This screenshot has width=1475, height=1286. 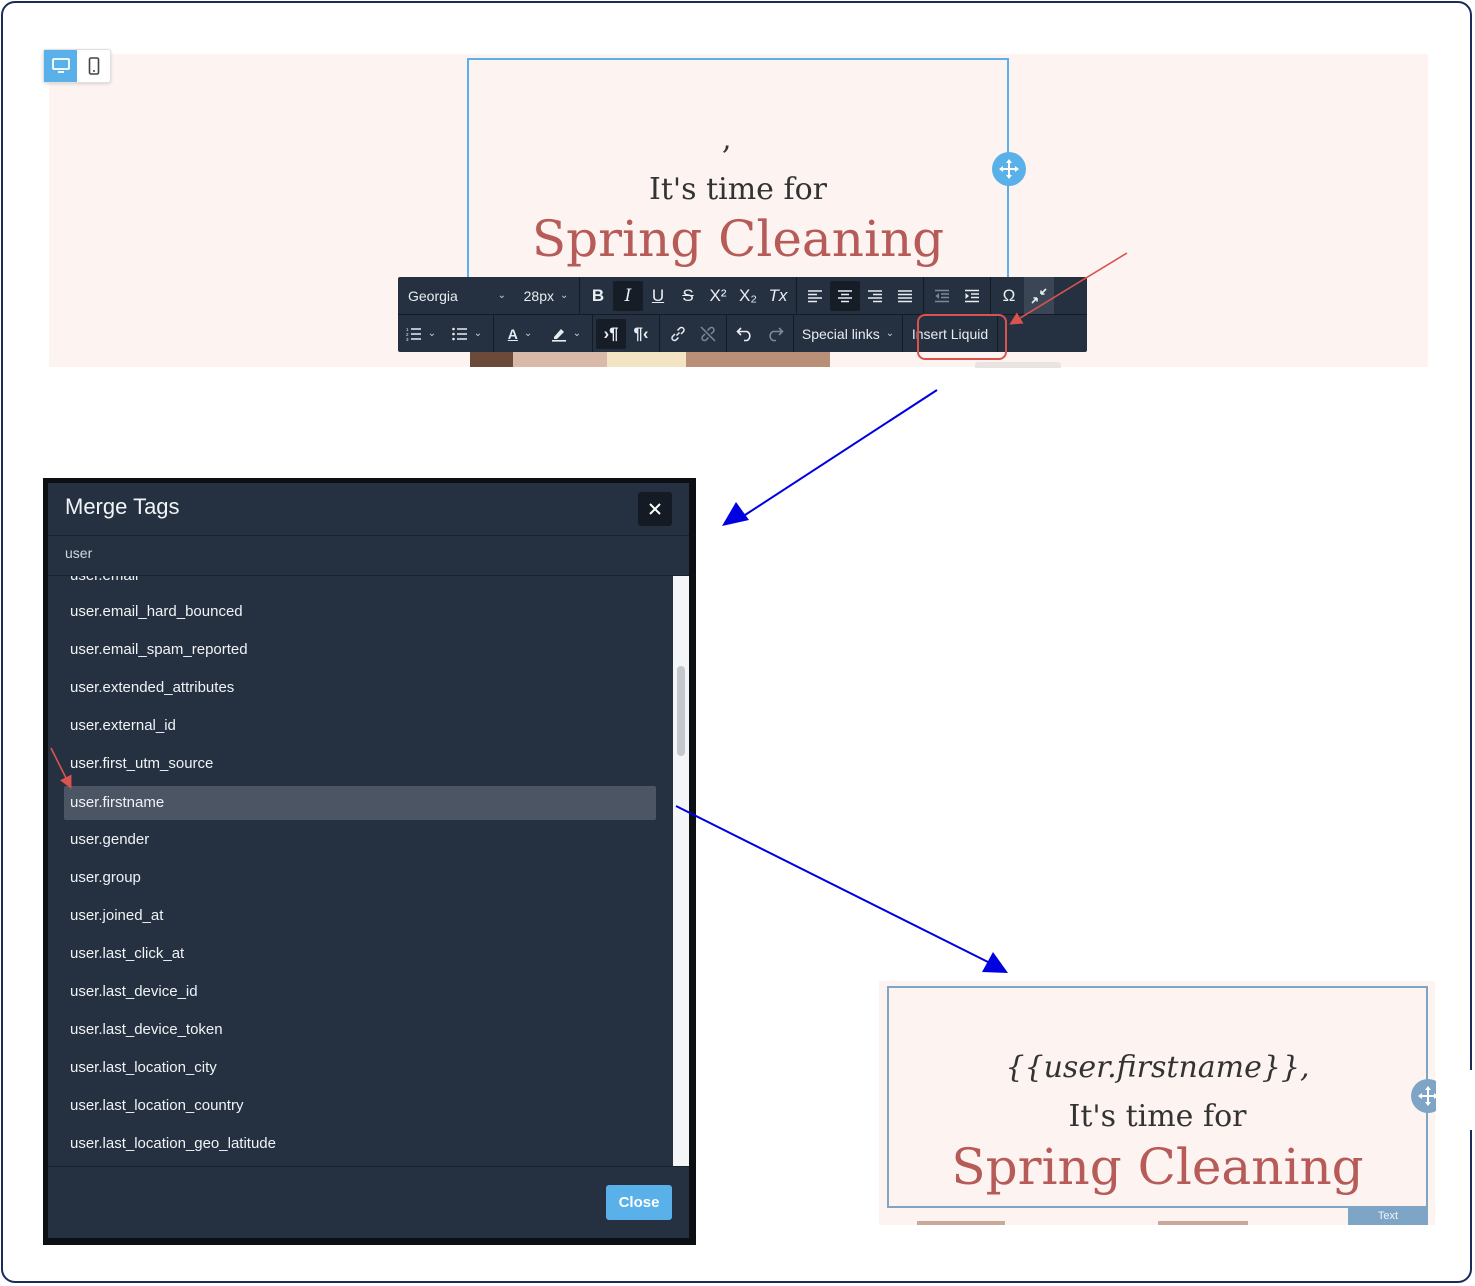 What do you see at coordinates (738, 189) in the screenshot?
I see `subtitle-text: It's time for` at bounding box center [738, 189].